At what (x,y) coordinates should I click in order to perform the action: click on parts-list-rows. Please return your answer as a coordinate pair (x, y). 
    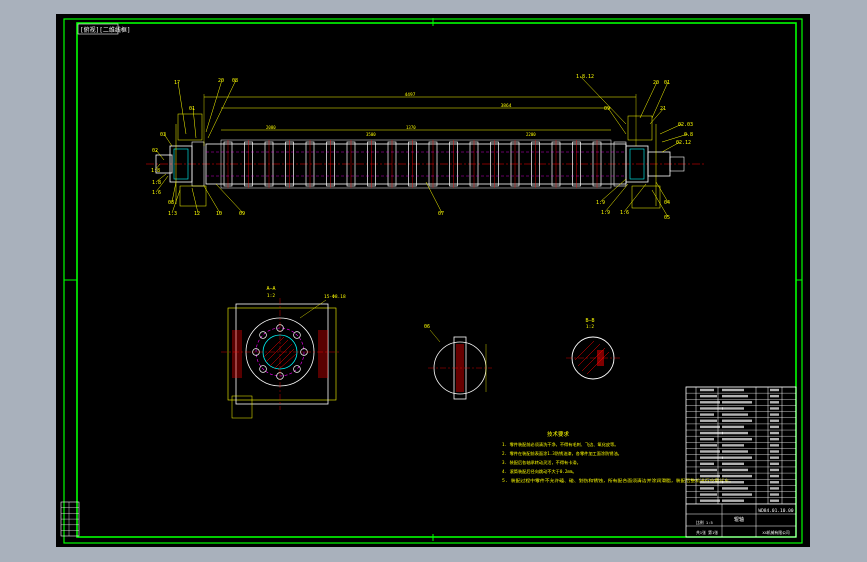
    Looking at the image, I should click on (741, 445).